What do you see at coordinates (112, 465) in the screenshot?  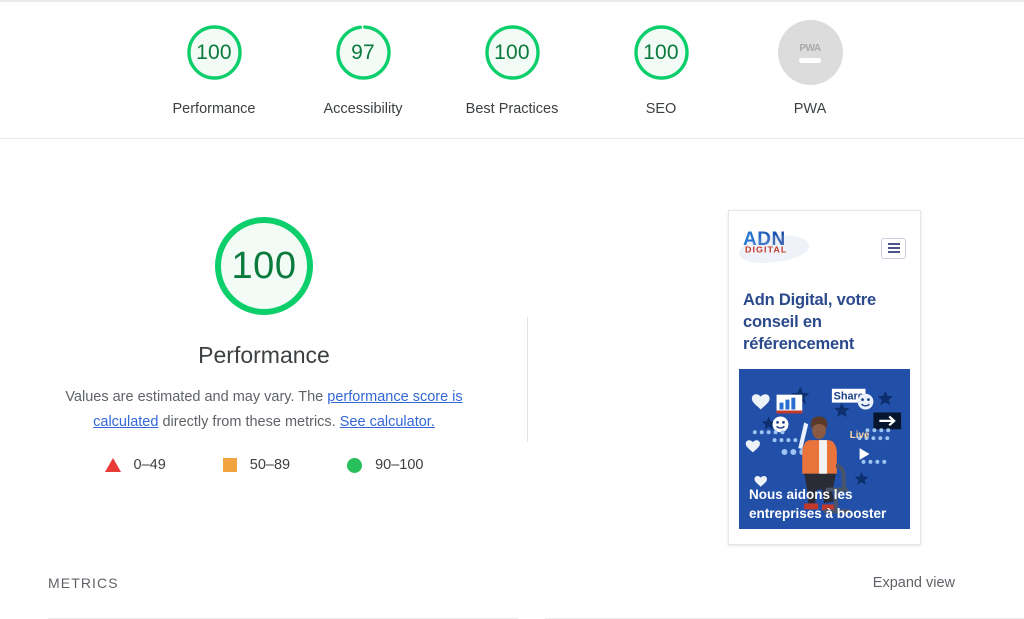 I see `triangle-fail-icon` at bounding box center [112, 465].